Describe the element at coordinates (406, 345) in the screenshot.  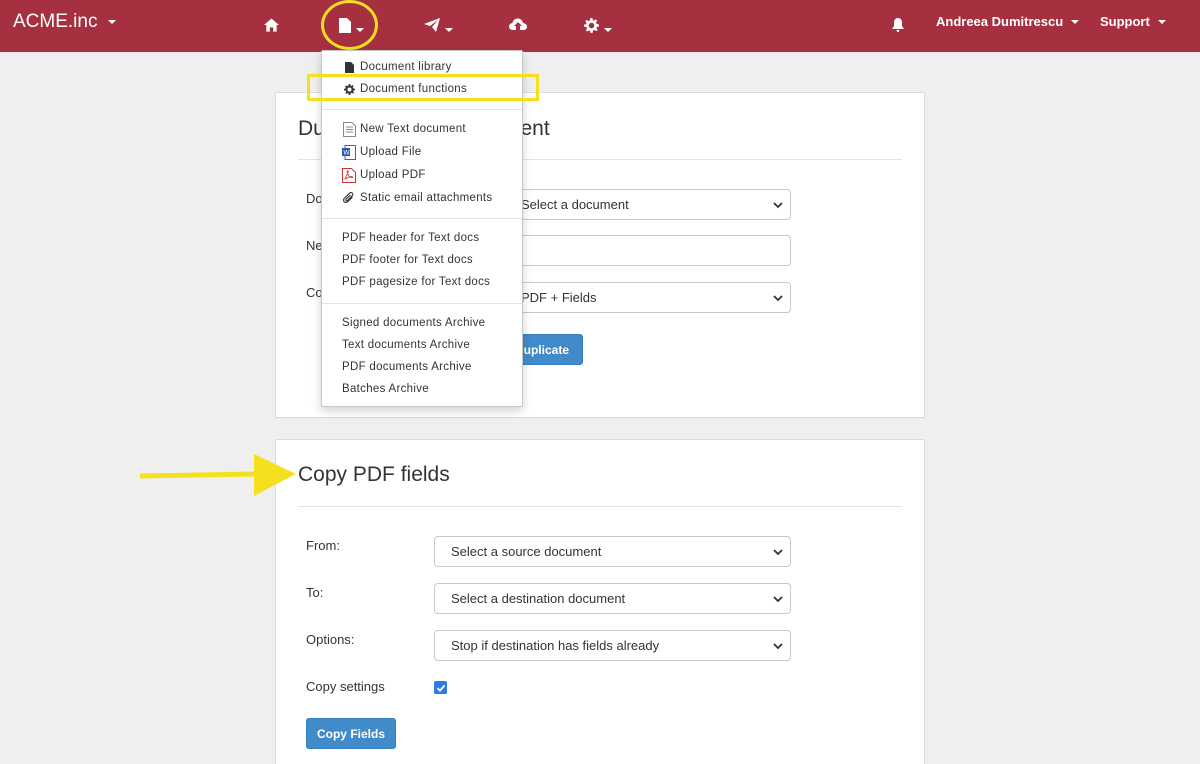
I see `menu-item-text-documents-archive: Text documents Archive` at that location.